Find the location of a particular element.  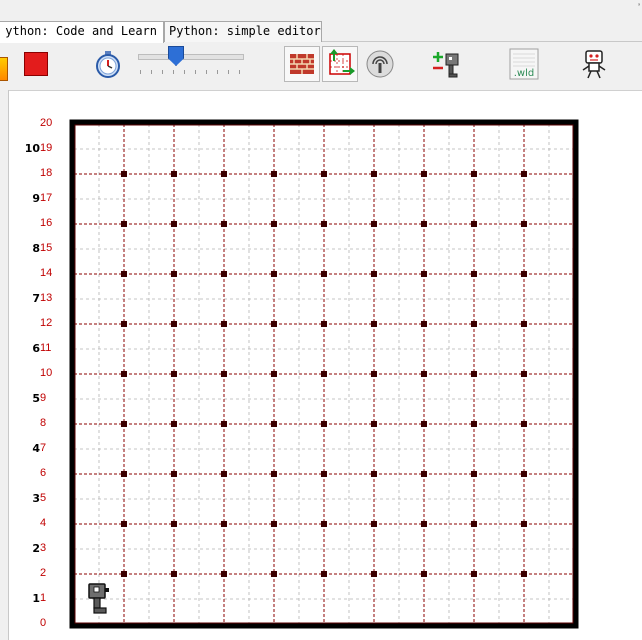

resize-world-button is located at coordinates (340, 64).